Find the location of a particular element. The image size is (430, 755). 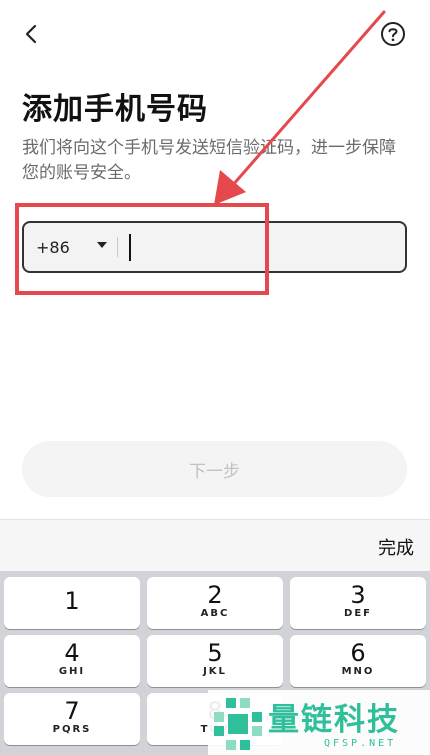

top-bar is located at coordinates (215, 35).